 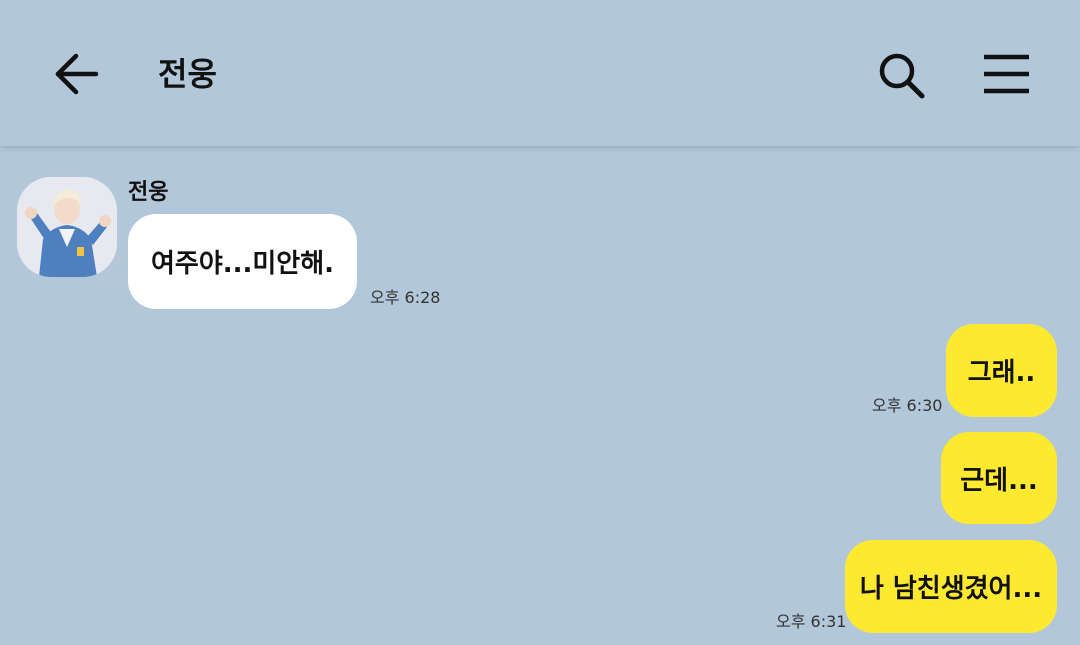 What do you see at coordinates (811, 621) in the screenshot?
I see `message-timestamp: 오후 6:31` at bounding box center [811, 621].